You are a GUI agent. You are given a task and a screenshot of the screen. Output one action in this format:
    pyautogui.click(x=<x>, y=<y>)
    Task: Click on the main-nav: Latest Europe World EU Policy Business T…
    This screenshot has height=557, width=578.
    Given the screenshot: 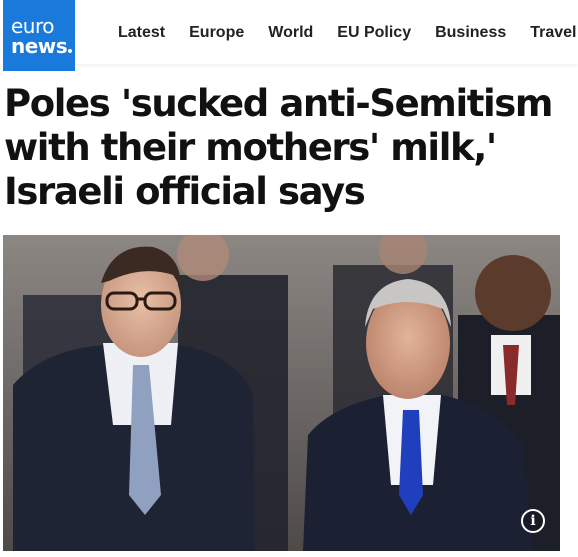 What is the action you would take?
    pyautogui.click(x=348, y=33)
    